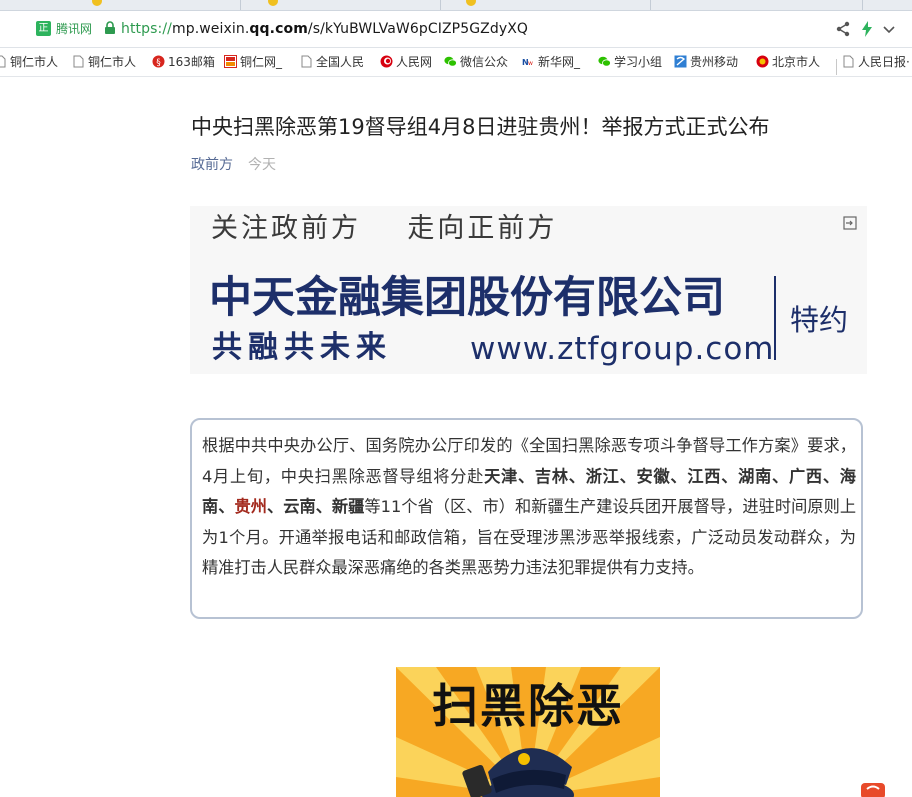  I want to click on lock-icon, so click(110, 28).